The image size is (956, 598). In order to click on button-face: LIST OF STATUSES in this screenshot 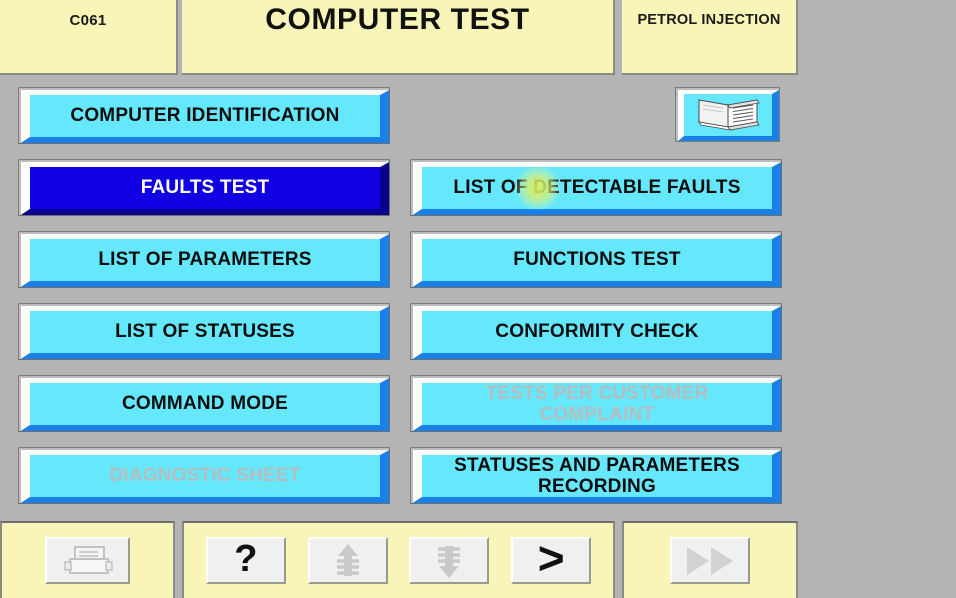, I will do `click(205, 332)`.